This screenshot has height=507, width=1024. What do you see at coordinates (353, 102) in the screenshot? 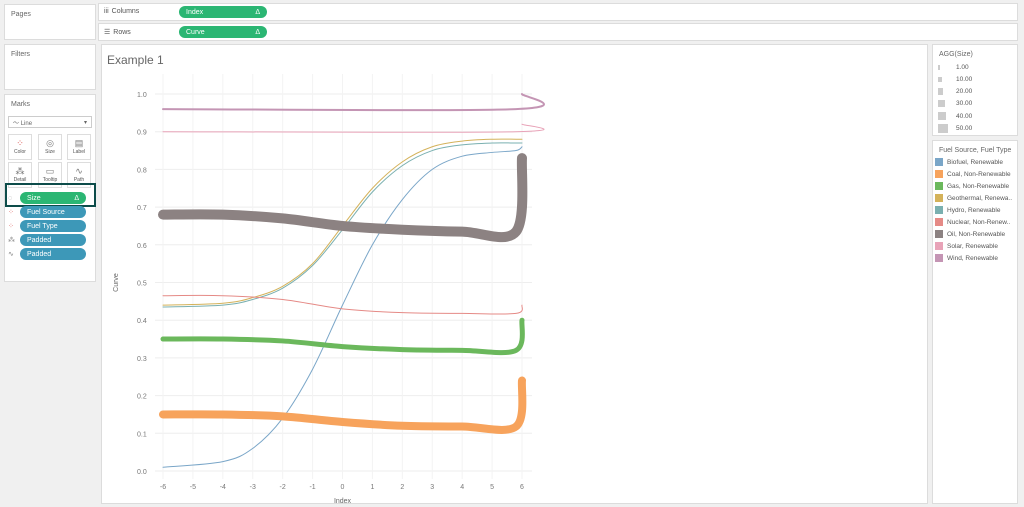
I see `series-line-wind` at bounding box center [353, 102].